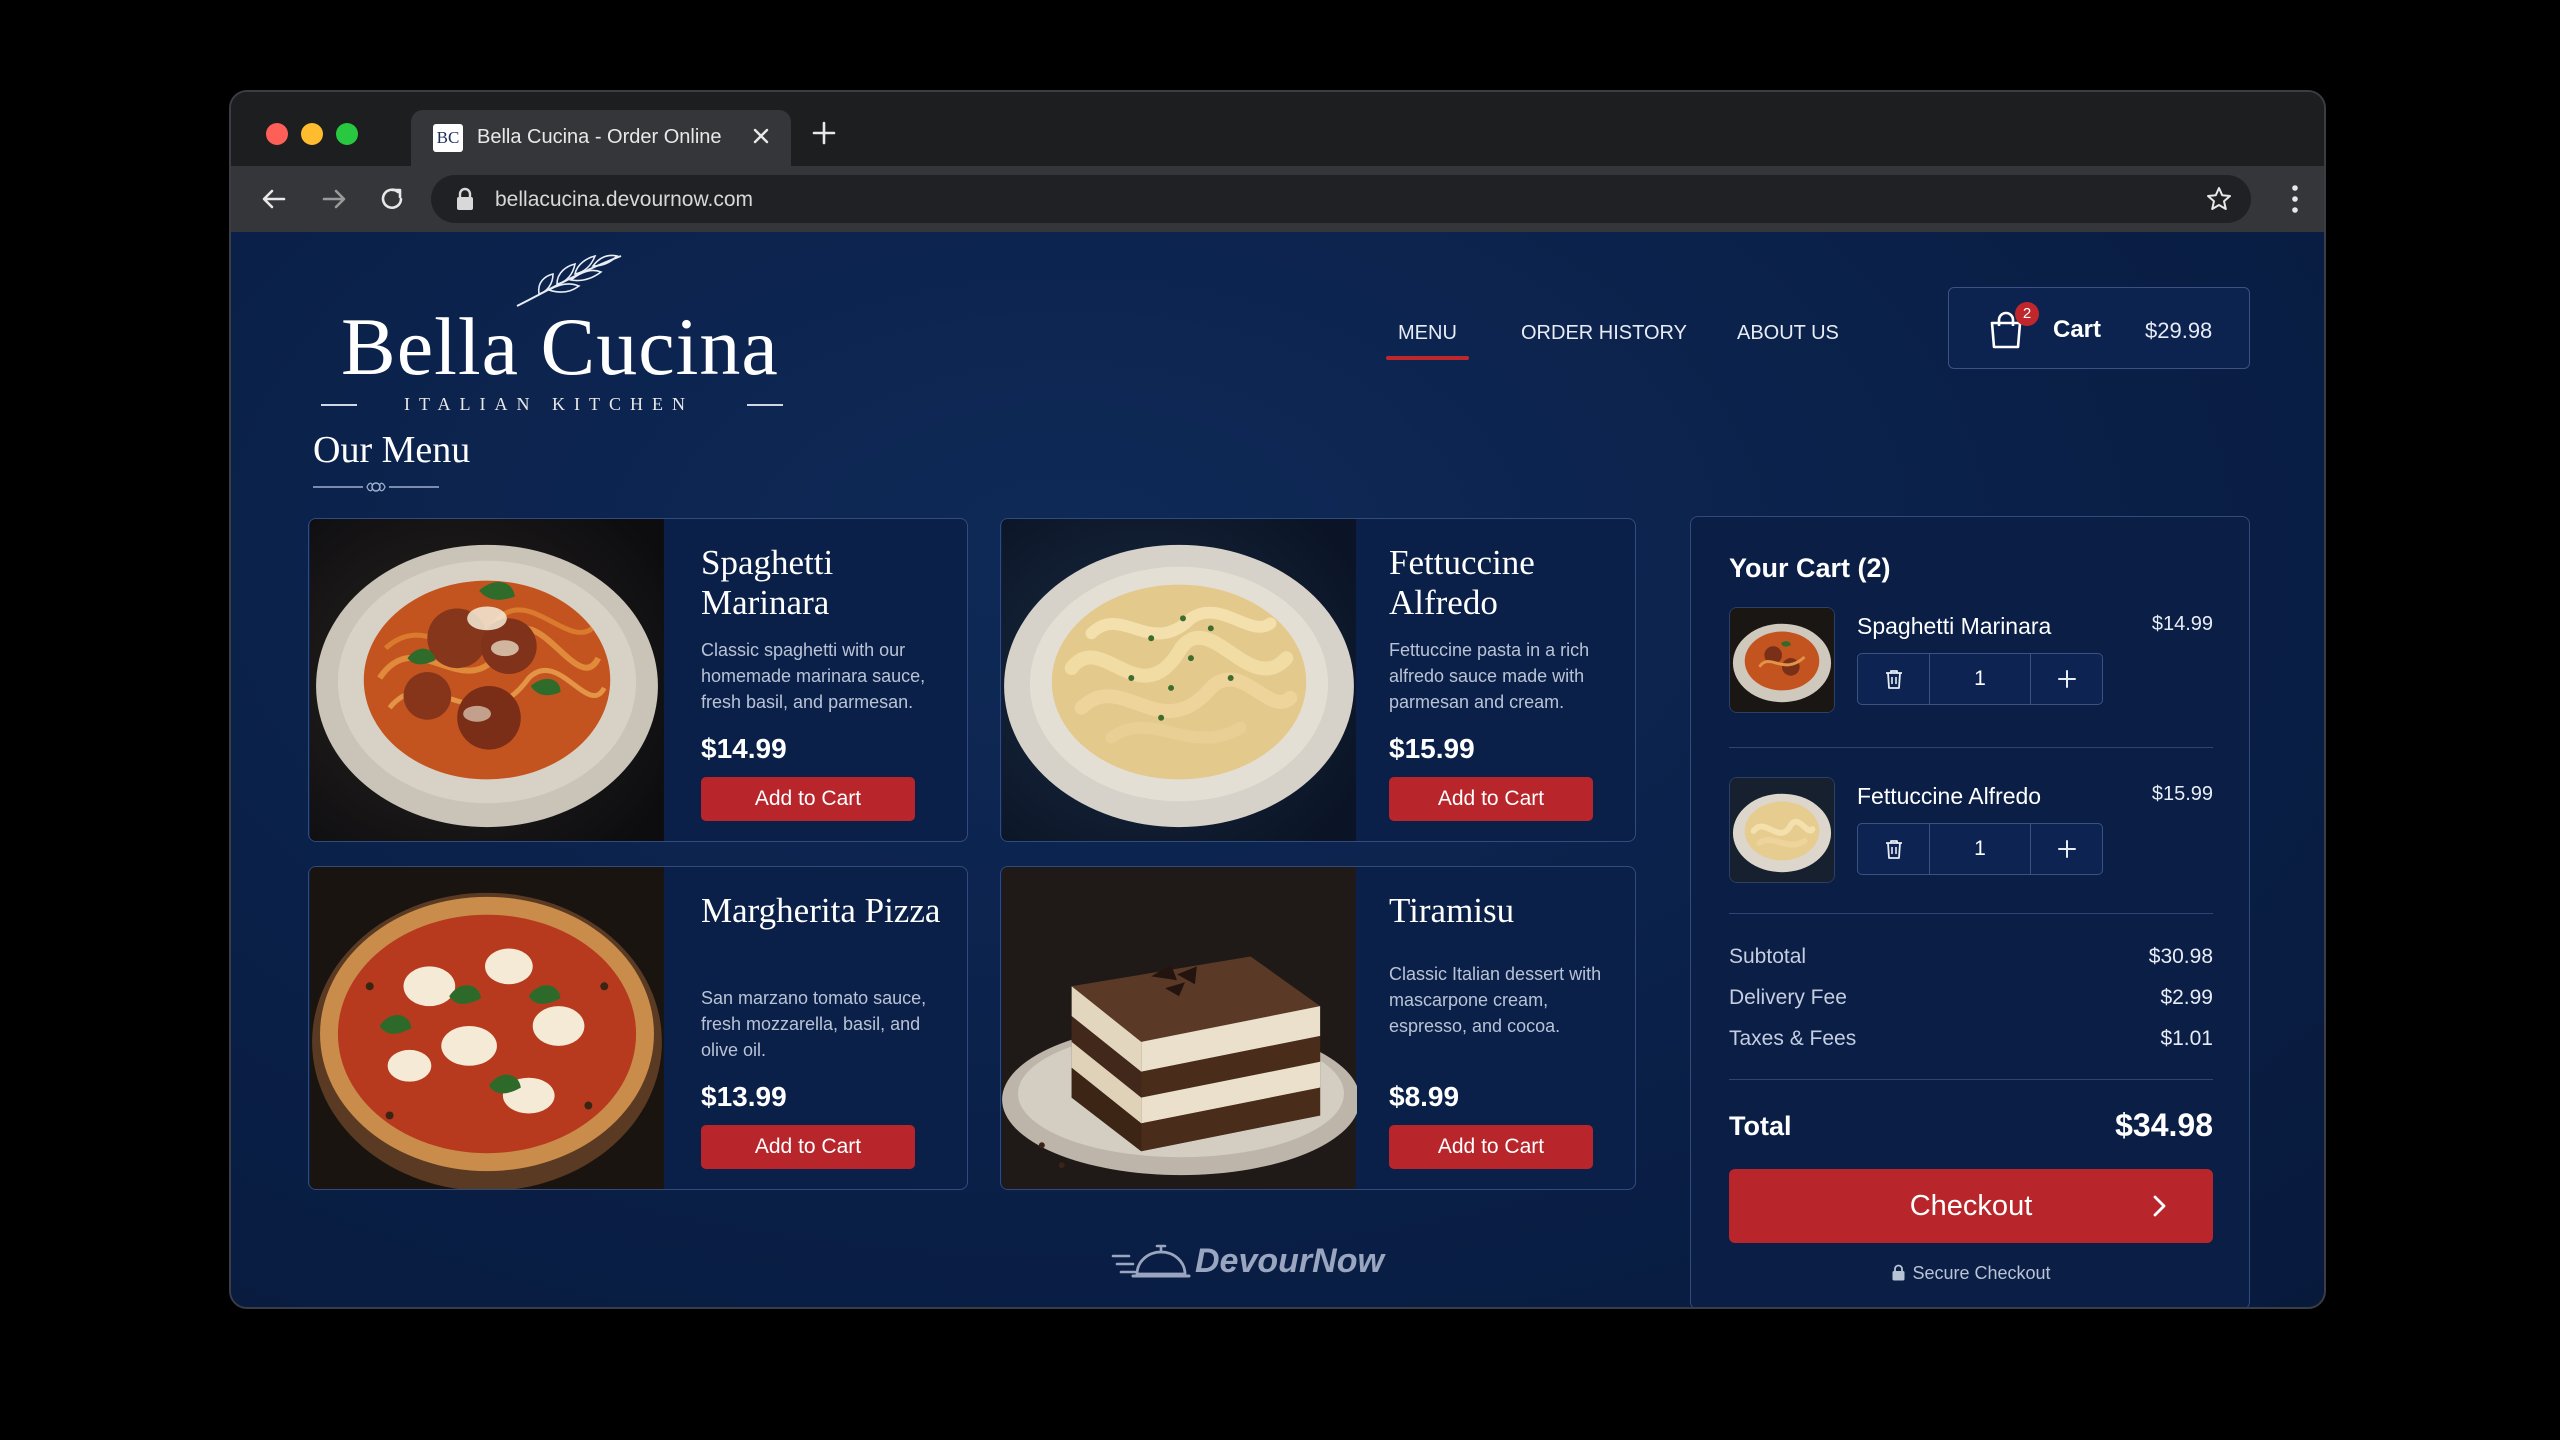 The image size is (2560, 1440). What do you see at coordinates (1768, 956) in the screenshot?
I see `summary-label: Subtotal` at bounding box center [1768, 956].